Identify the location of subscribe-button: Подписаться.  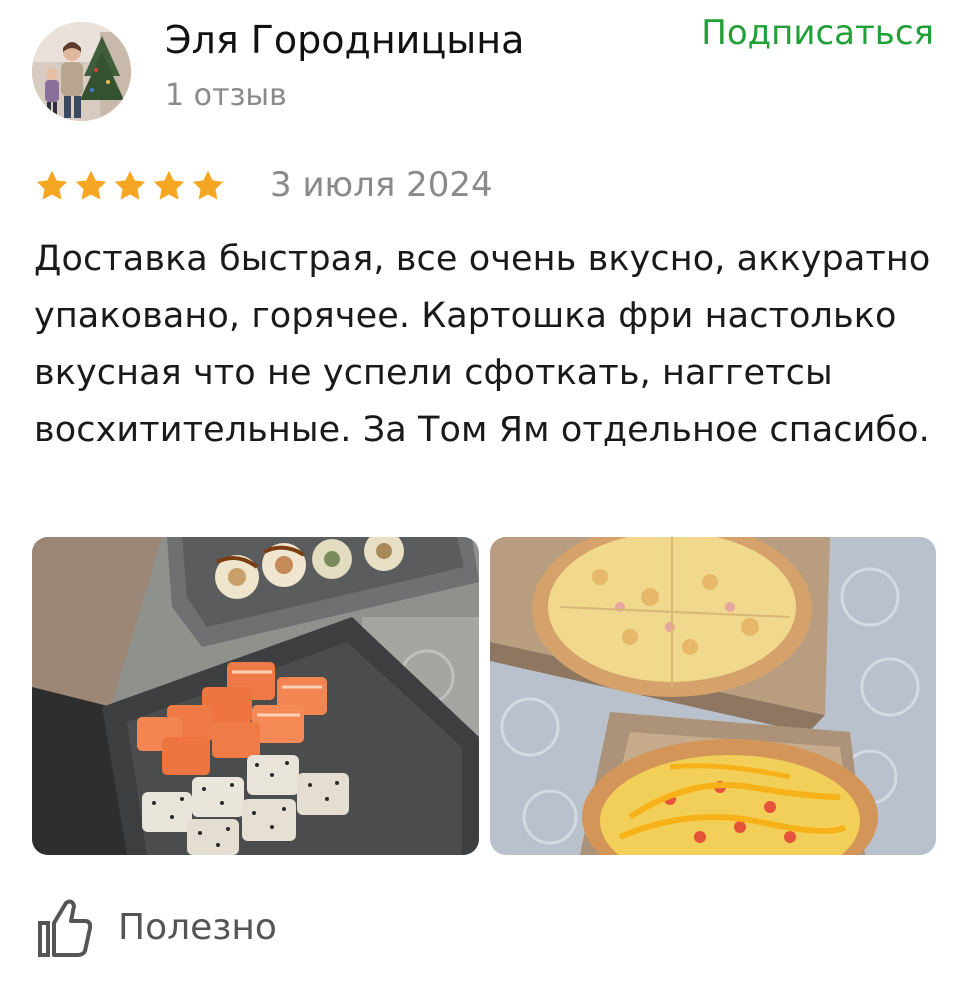
(817, 33).